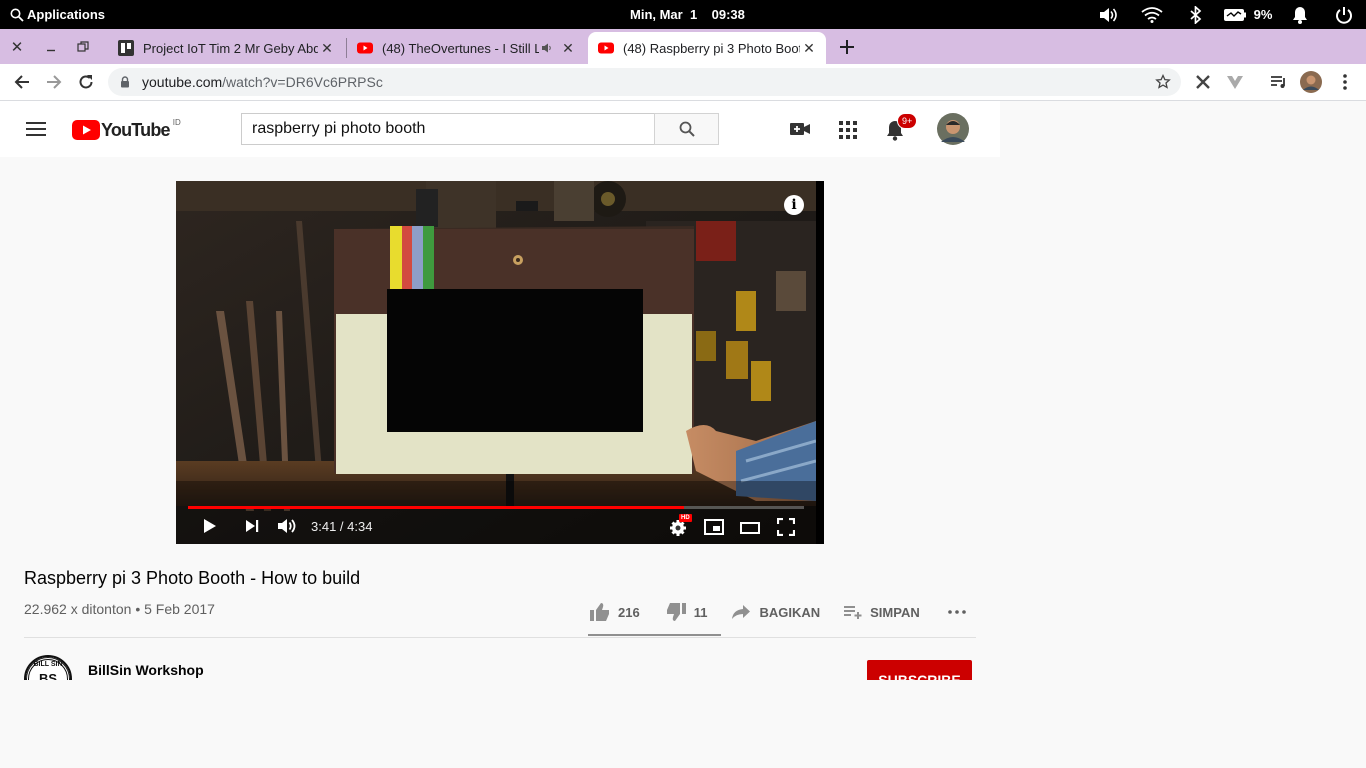  I want to click on browser-toolbar: youtube.com/watch?v=DR6Vc6PRPSc, so click(683, 82).